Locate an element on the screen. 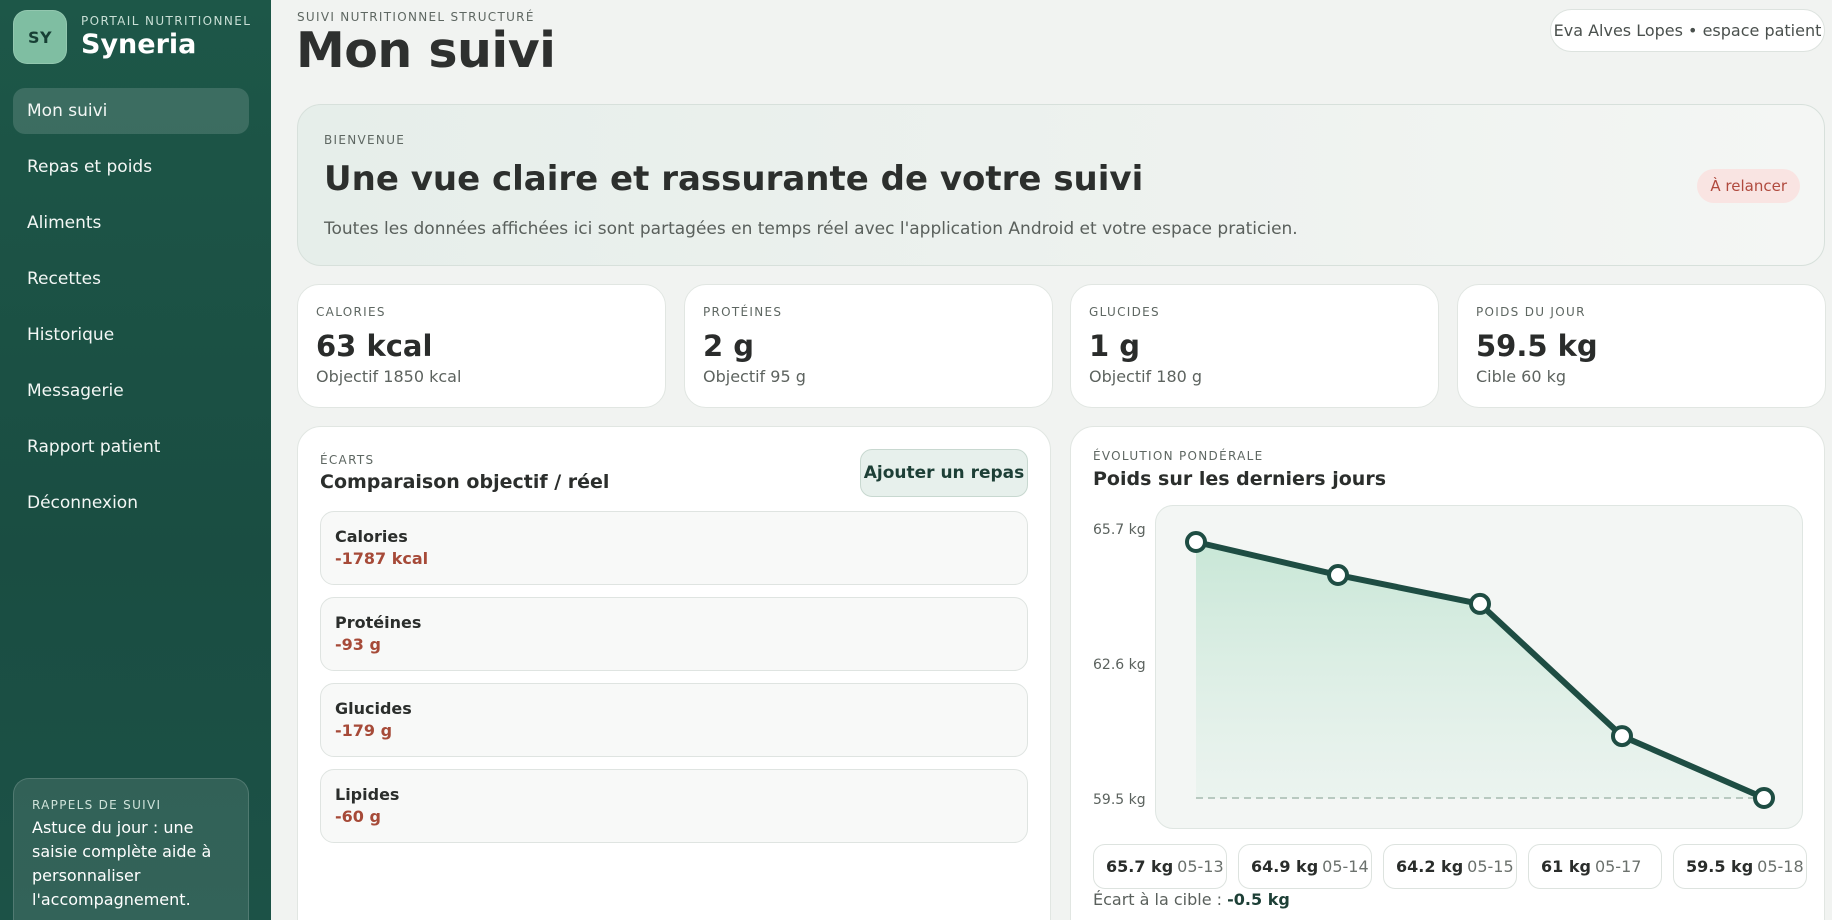 This screenshot has height=920, width=1832. brand-avatar: SY is located at coordinates (40, 37).